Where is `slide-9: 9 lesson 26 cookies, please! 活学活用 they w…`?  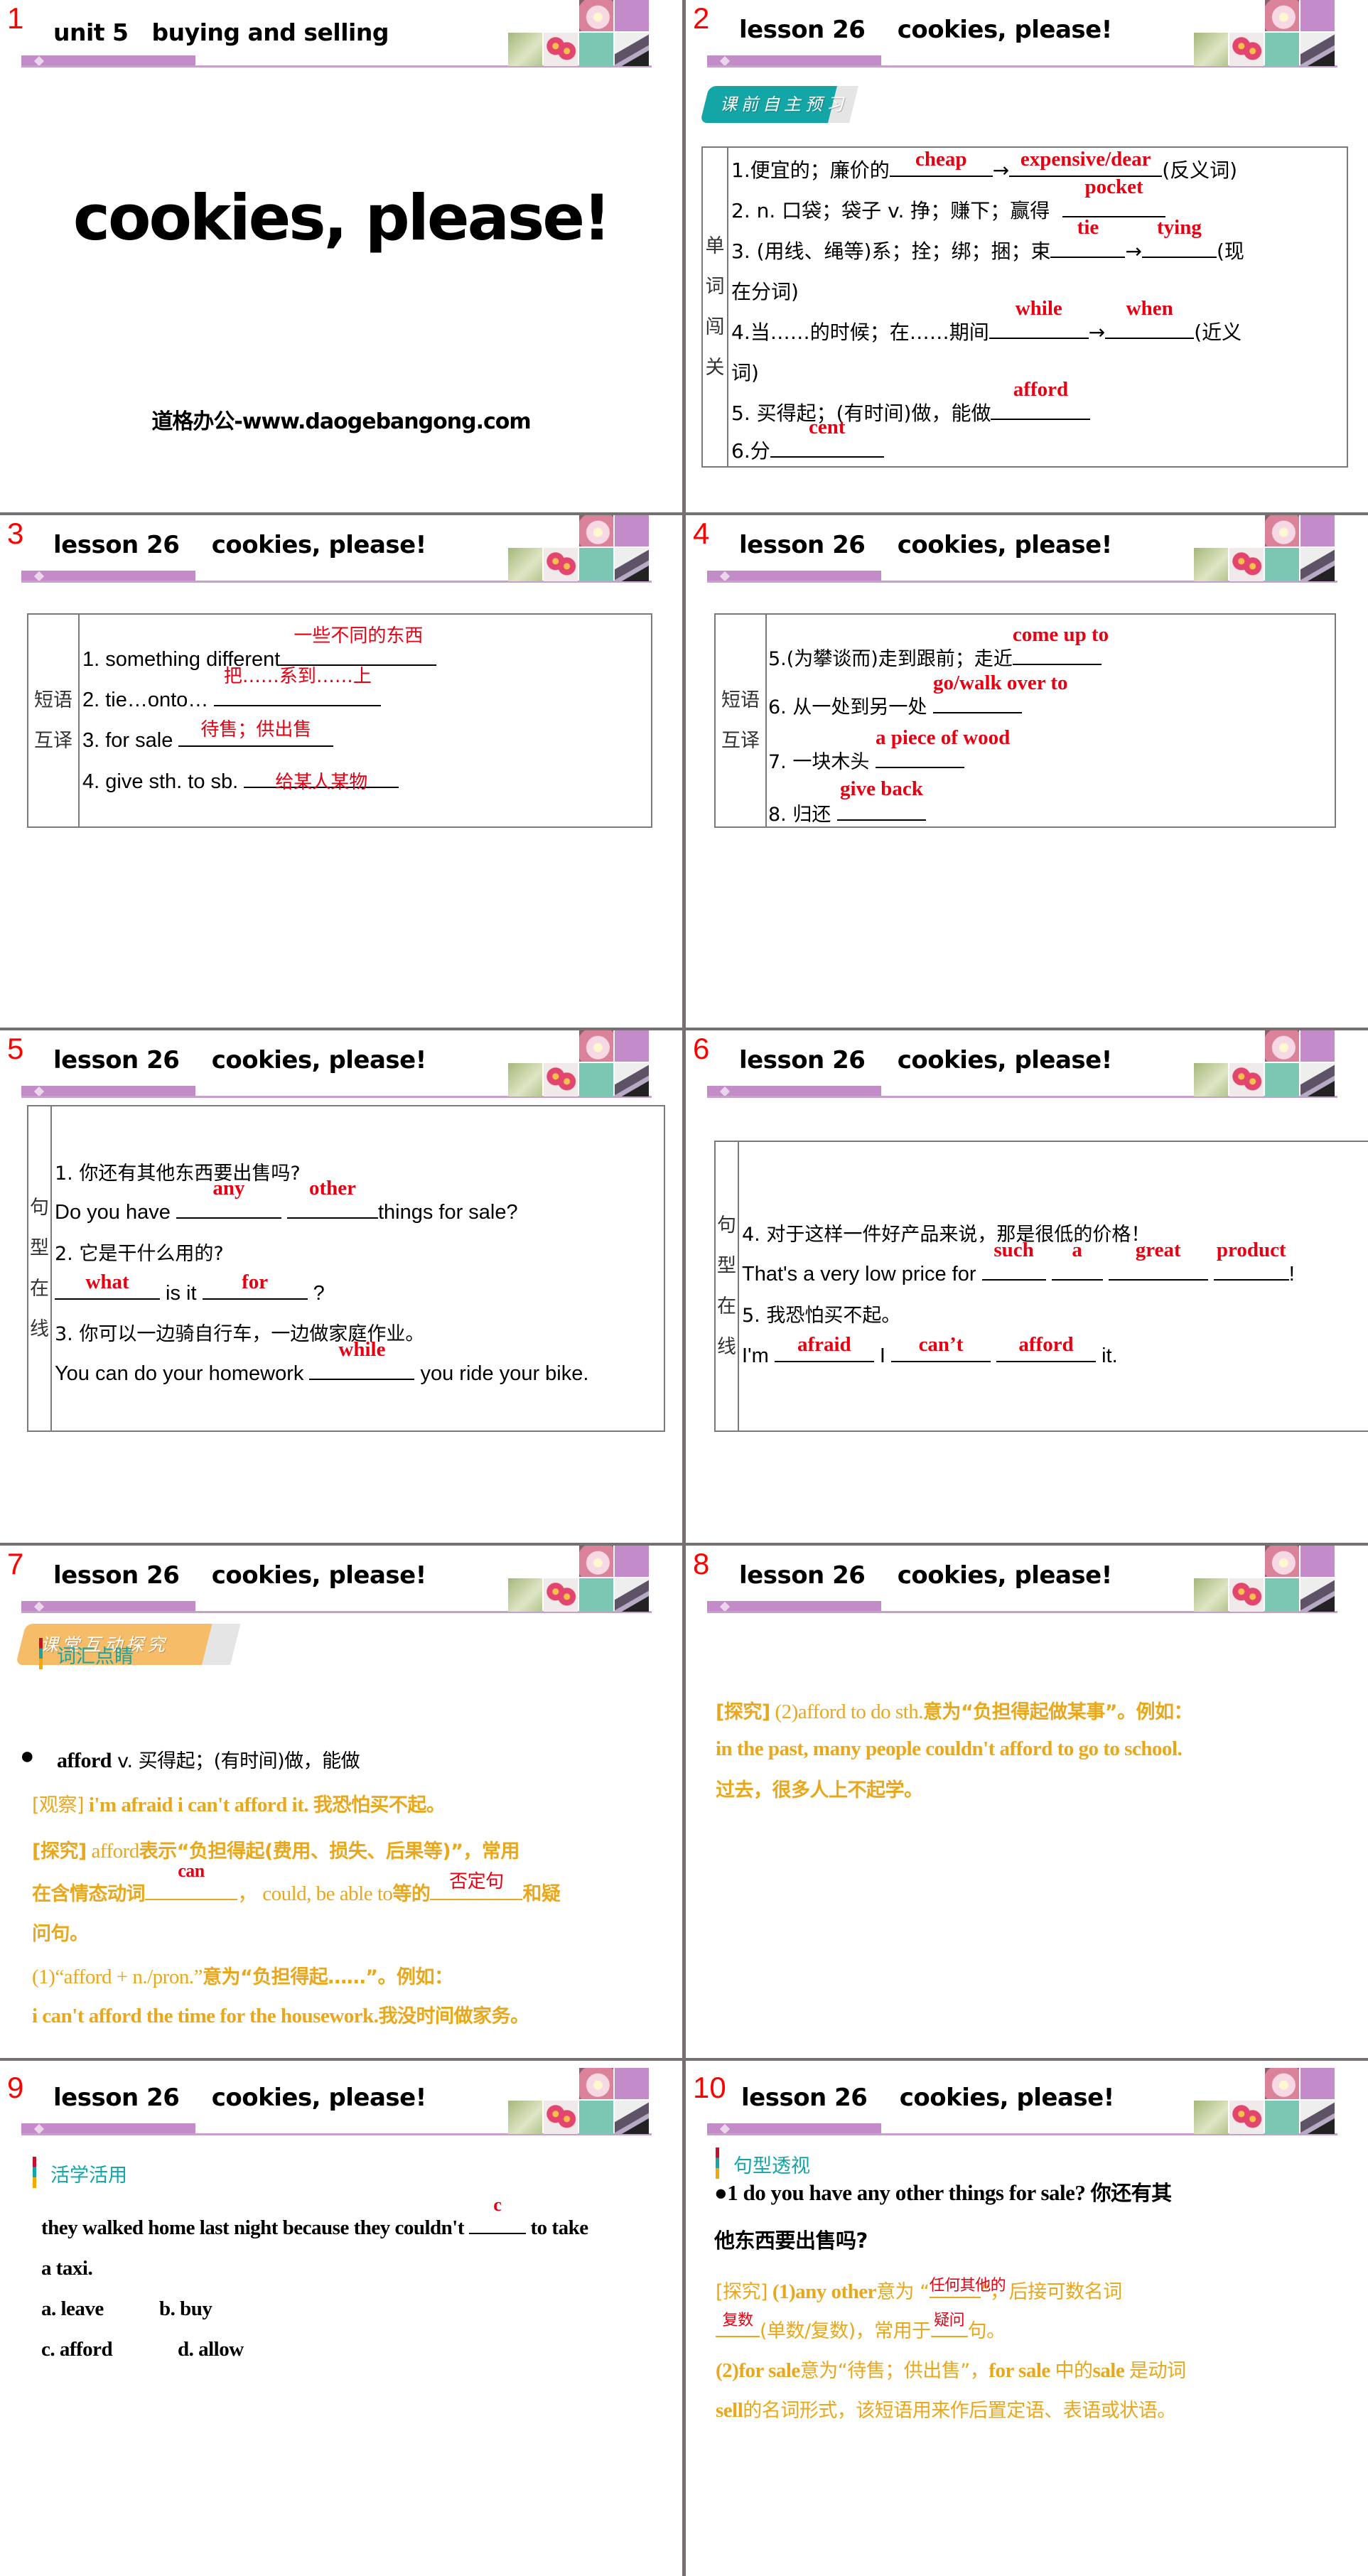 slide-9: 9 lesson 26 cookies, please! 活学活用 they w… is located at coordinates (341, 2318).